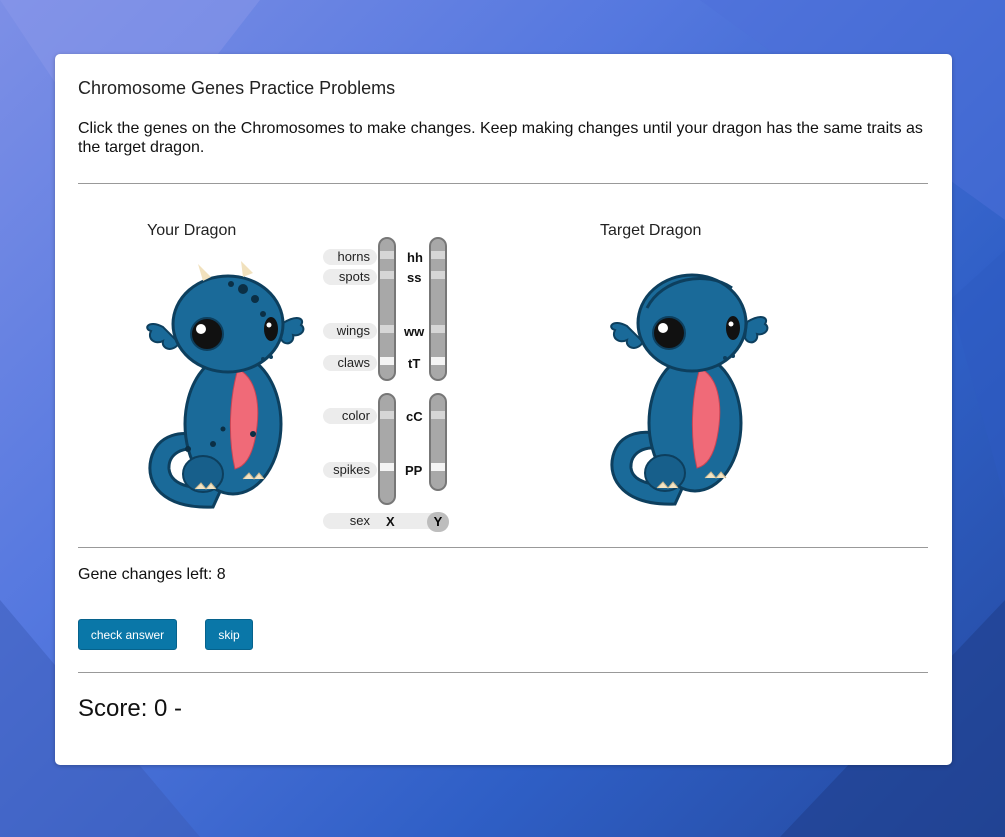 Image resolution: width=1005 pixels, height=837 pixels. Describe the element at coordinates (651, 230) in the screenshot. I see `target-dragon-label: Target Dragon` at that location.